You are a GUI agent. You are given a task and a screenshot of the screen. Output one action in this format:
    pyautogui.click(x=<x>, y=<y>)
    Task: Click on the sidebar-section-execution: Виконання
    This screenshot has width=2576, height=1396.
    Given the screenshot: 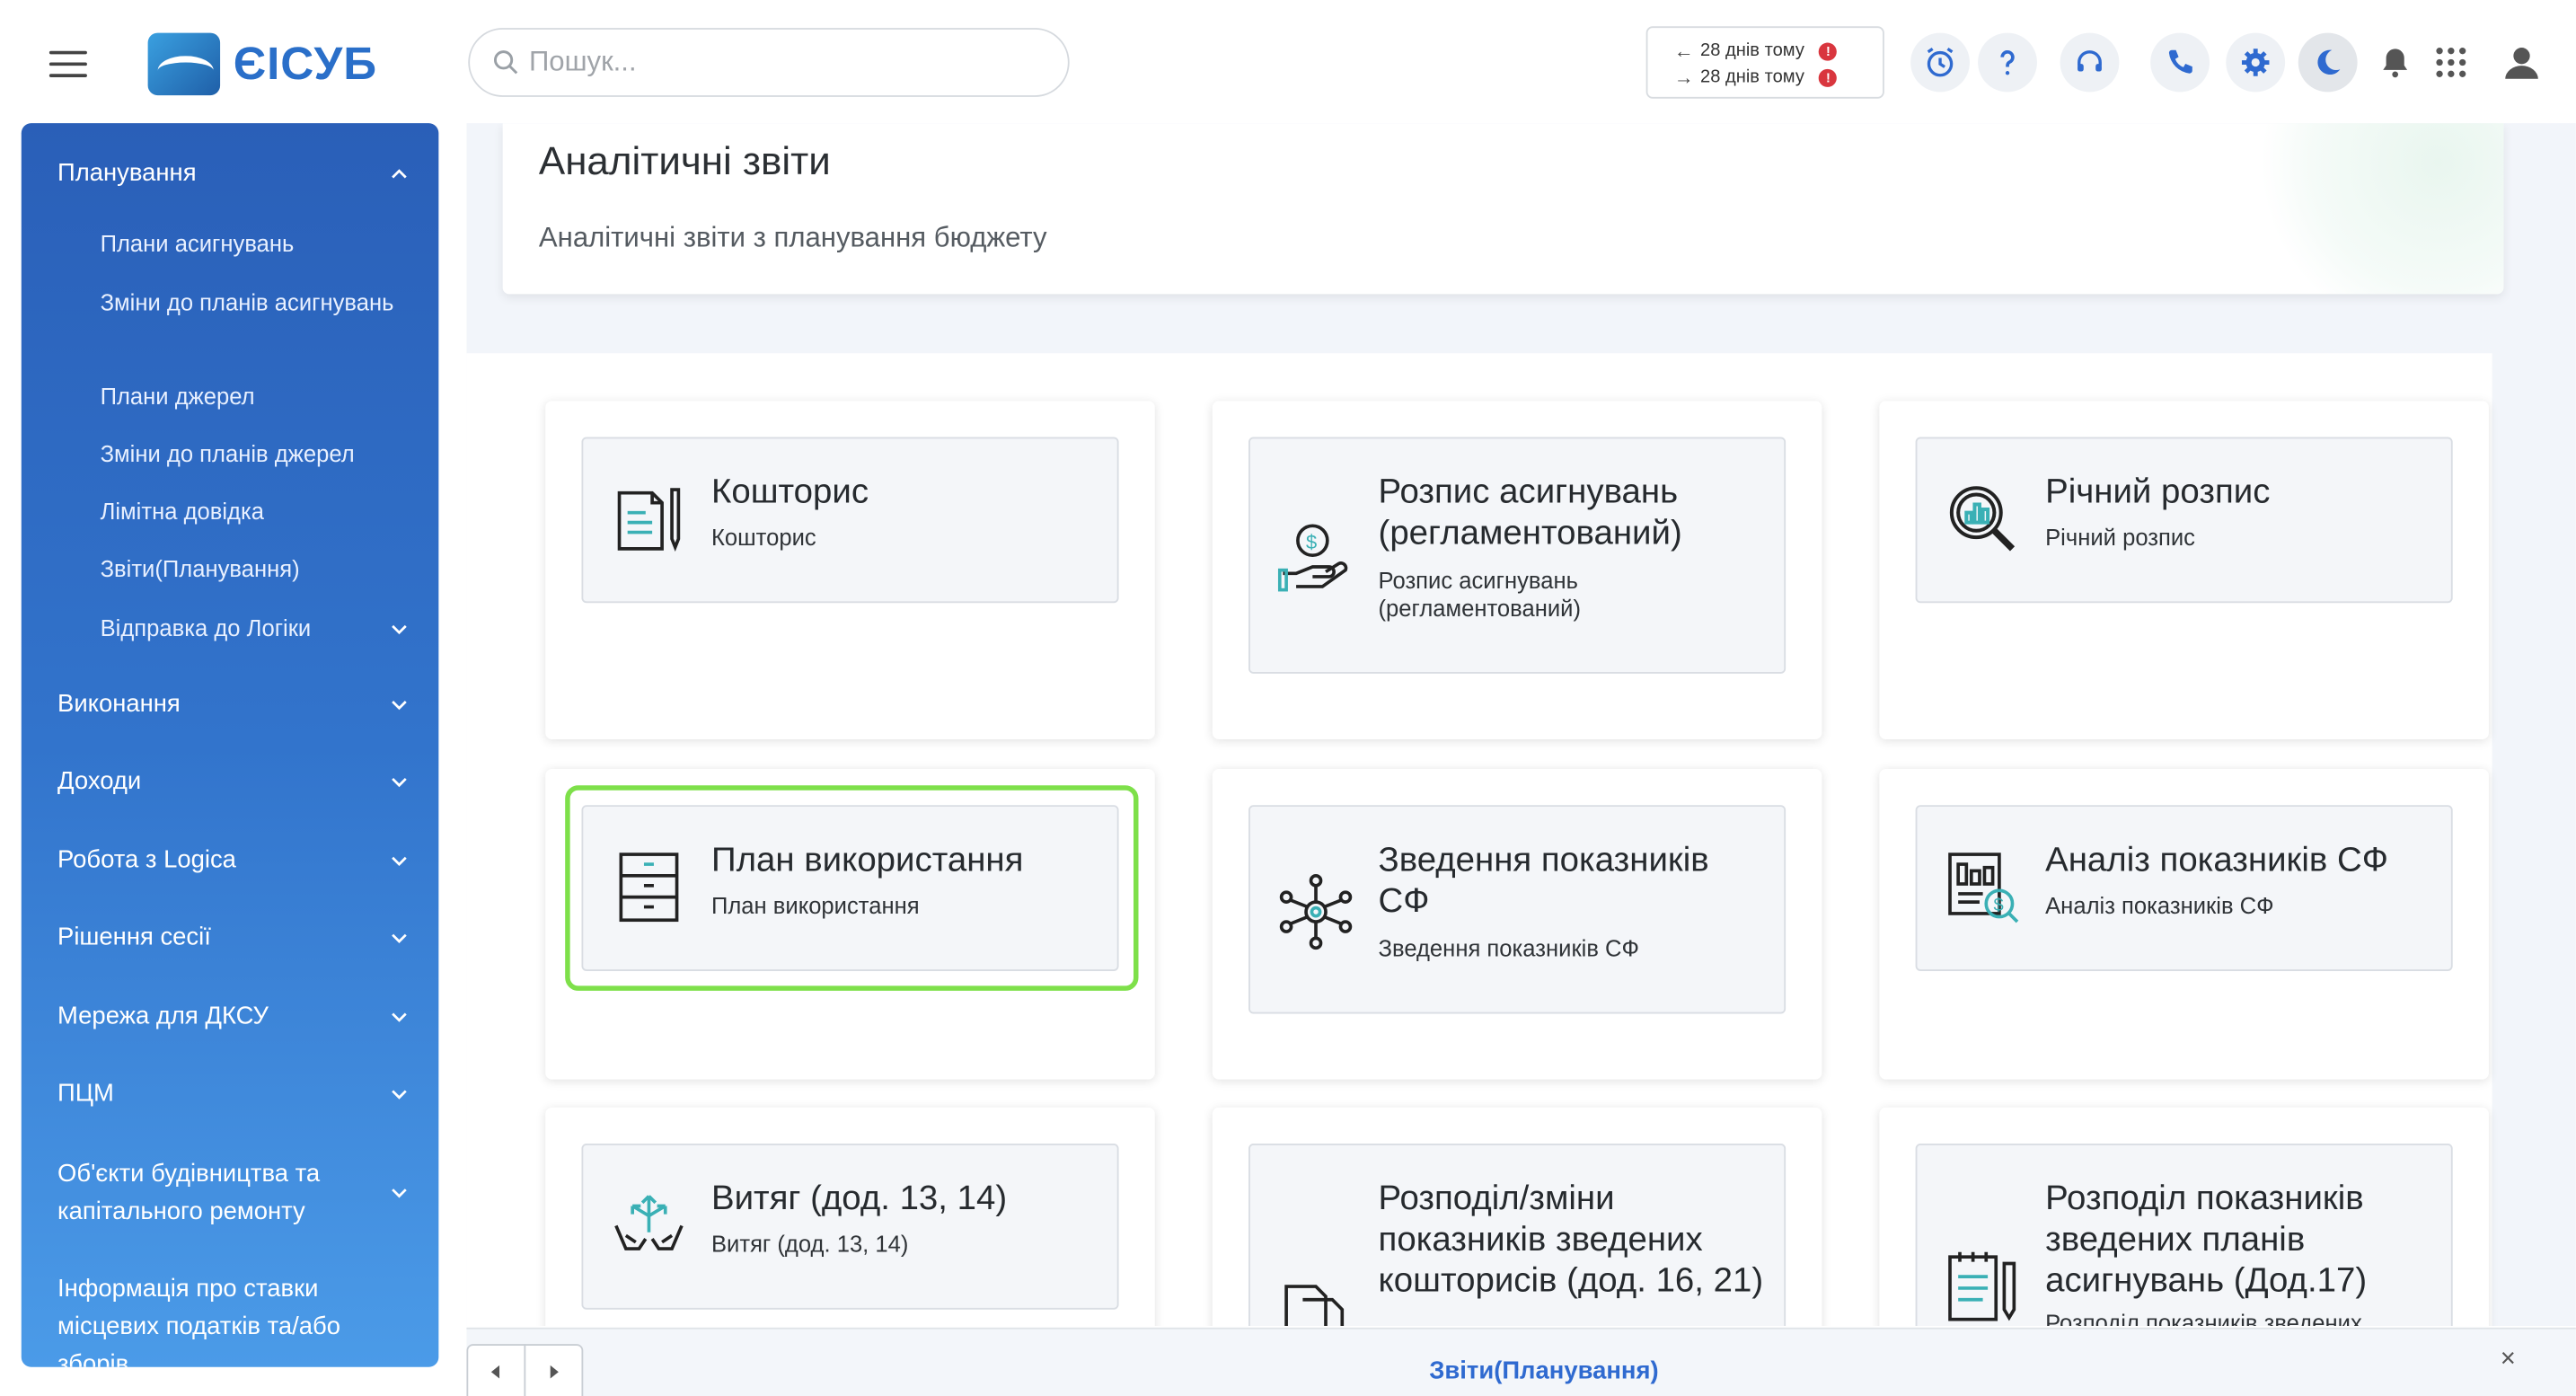 What is the action you would take?
    pyautogui.click(x=233, y=704)
    